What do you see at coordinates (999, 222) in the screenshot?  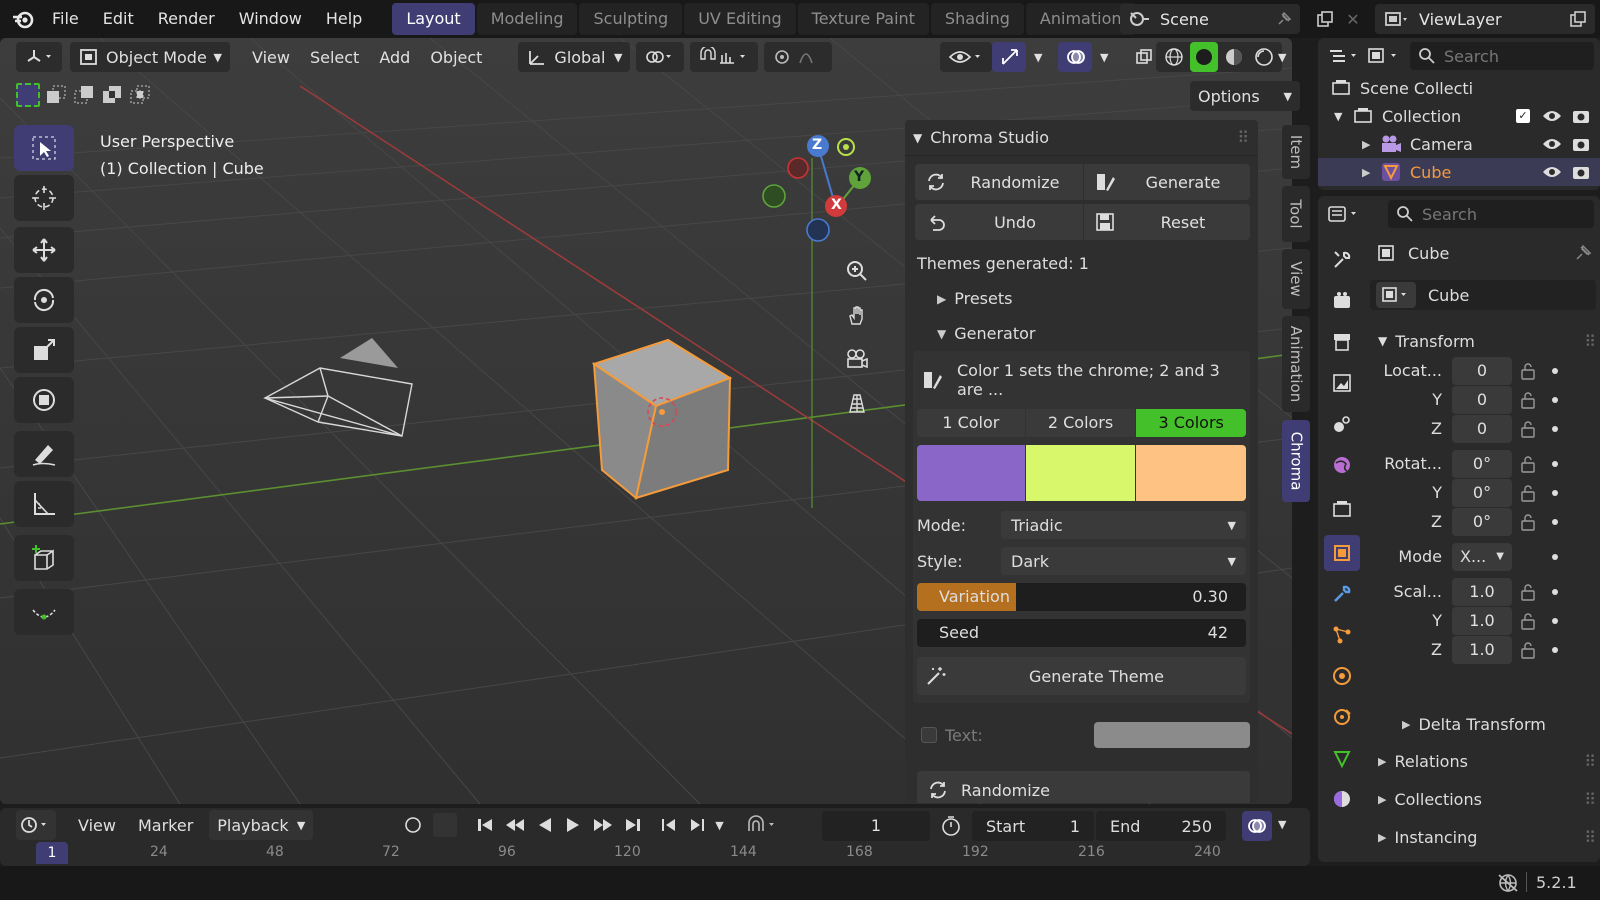 I see `undo-button: Undo` at bounding box center [999, 222].